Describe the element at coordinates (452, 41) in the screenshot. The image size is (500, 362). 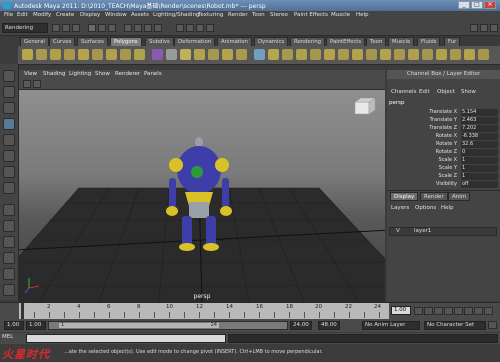
I see `tab-fur: Fur` at that location.